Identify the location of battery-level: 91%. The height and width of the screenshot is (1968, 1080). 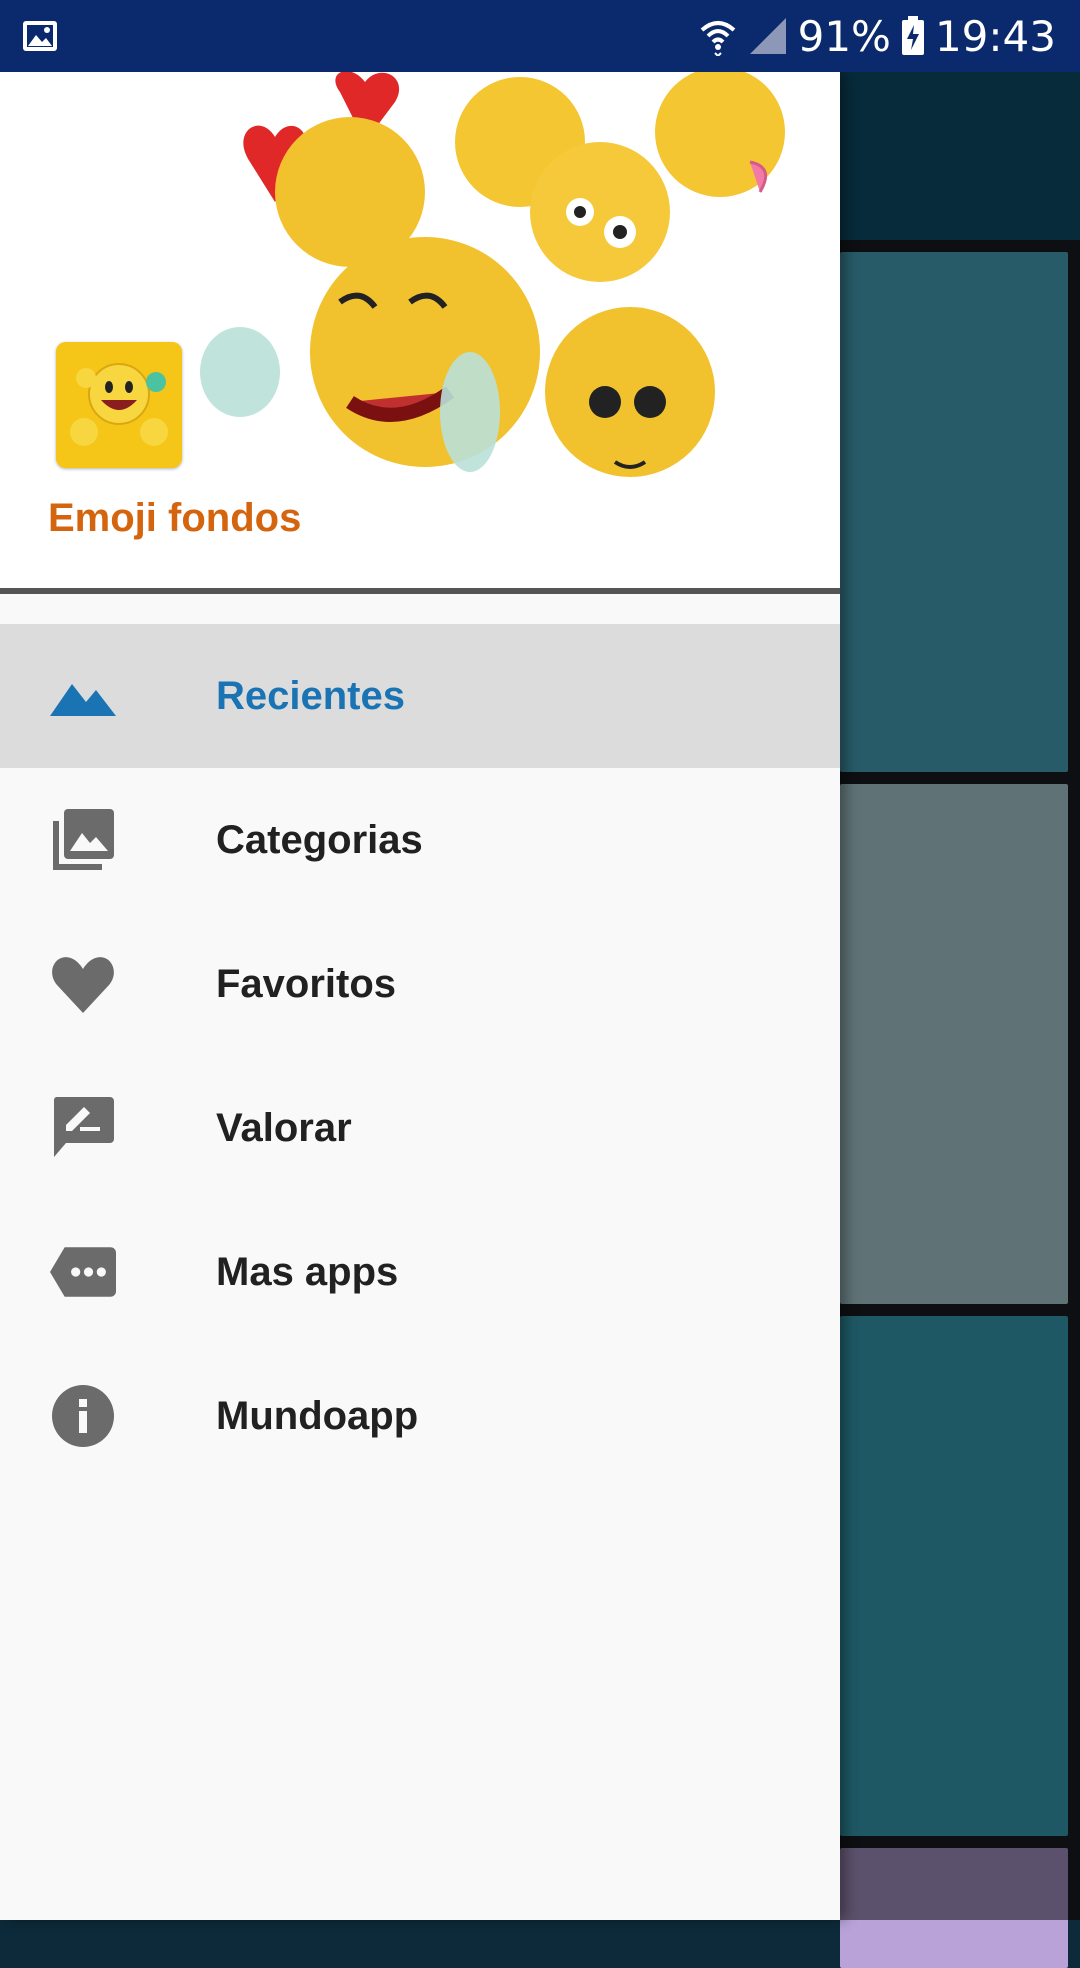
(844, 36).